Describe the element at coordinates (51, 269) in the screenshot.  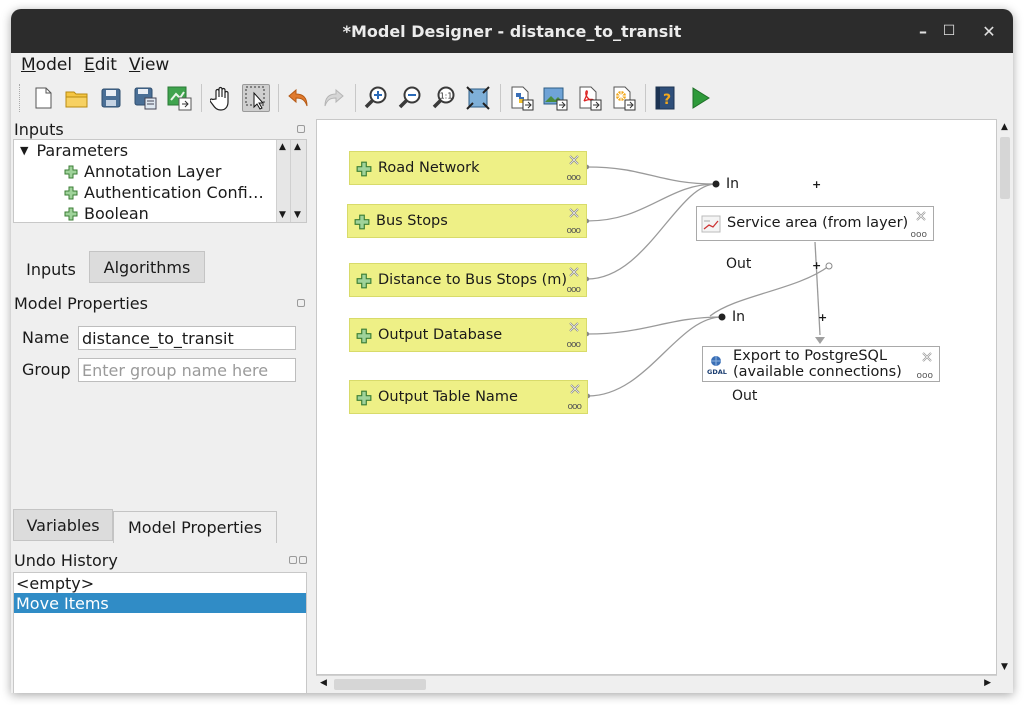
I see `tab-inputs: Inputs` at that location.